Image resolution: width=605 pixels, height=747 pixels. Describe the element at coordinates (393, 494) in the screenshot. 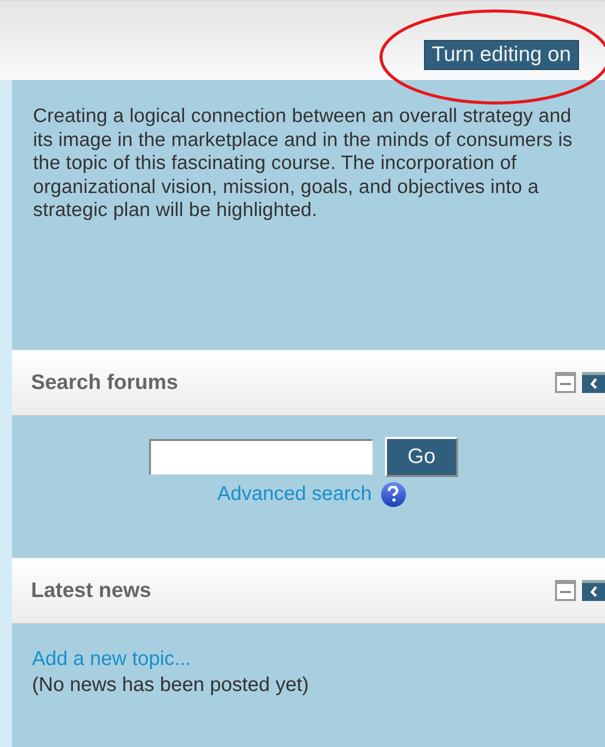

I see `help-icon` at that location.